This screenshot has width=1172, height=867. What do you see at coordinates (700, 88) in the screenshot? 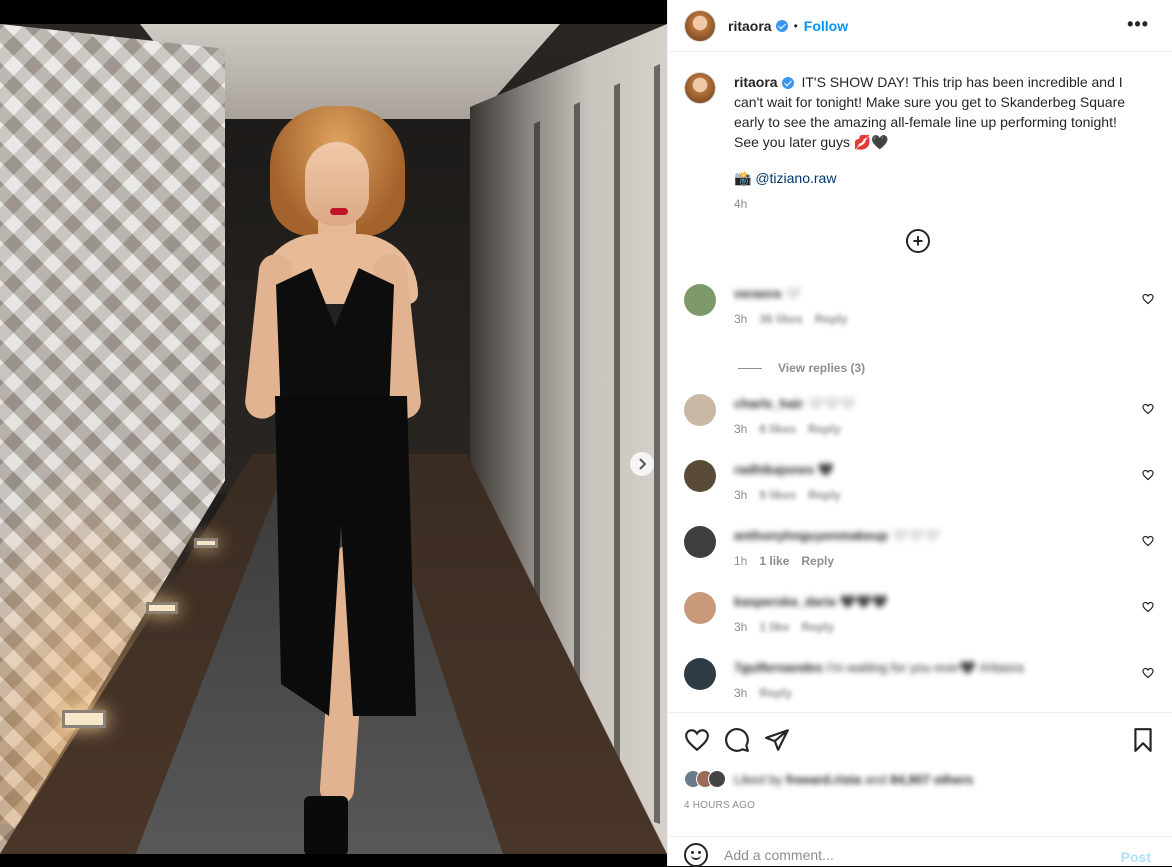
I see `caption-author-avatar` at bounding box center [700, 88].